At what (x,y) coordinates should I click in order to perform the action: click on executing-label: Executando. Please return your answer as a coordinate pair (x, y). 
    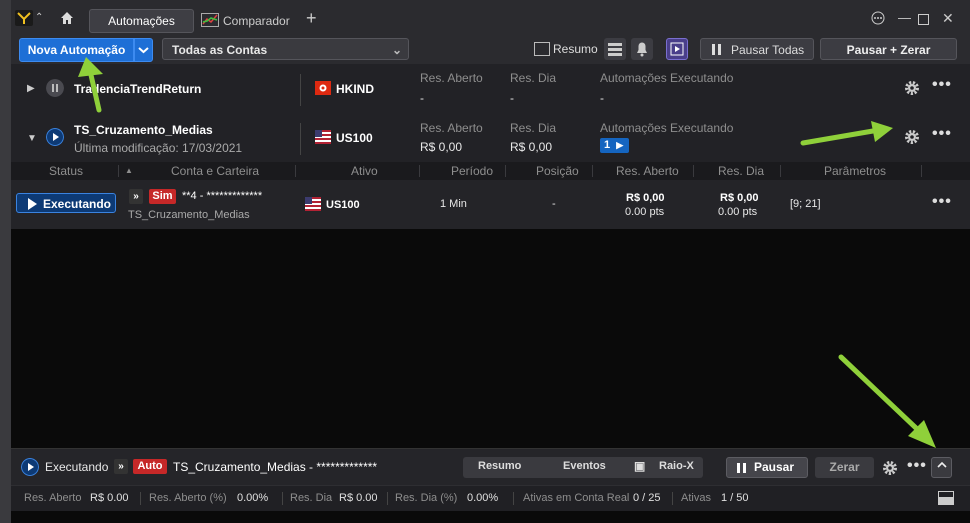
    Looking at the image, I should click on (77, 204).